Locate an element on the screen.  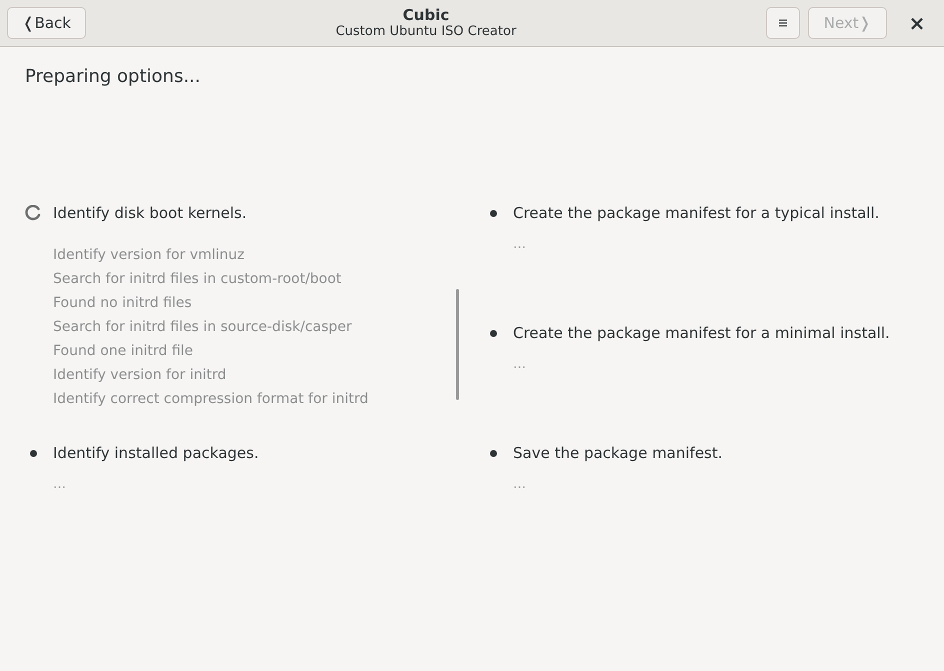
task-title: Identify installed packages. is located at coordinates (156, 453).